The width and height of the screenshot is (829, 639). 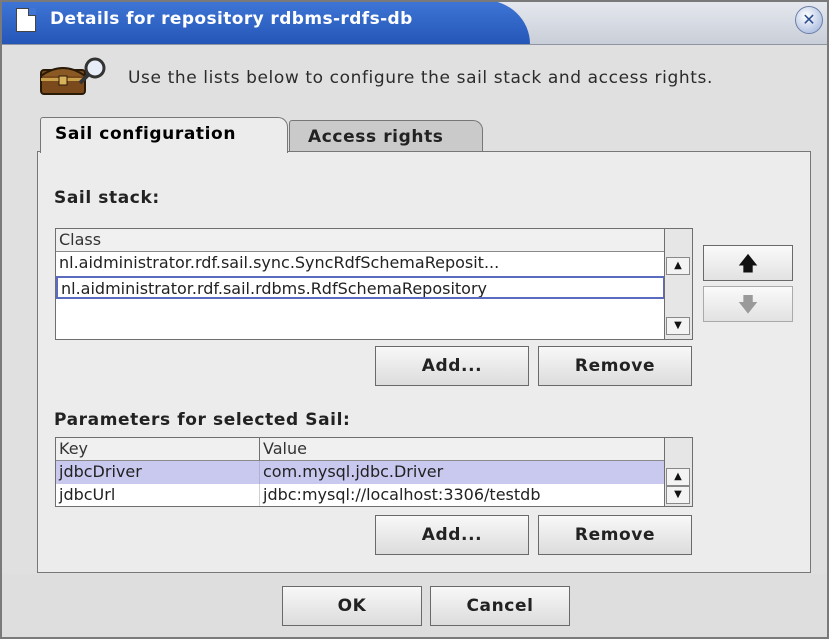 What do you see at coordinates (615, 535) in the screenshot?
I see `parameter-remove-button: Remove` at bounding box center [615, 535].